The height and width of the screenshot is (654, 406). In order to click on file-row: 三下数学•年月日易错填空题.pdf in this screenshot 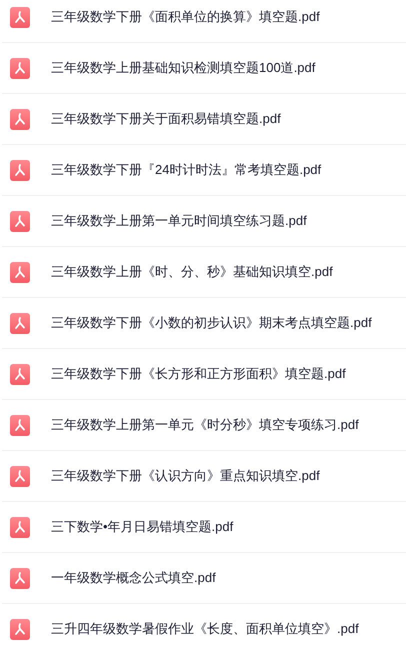, I will do `click(204, 527)`.